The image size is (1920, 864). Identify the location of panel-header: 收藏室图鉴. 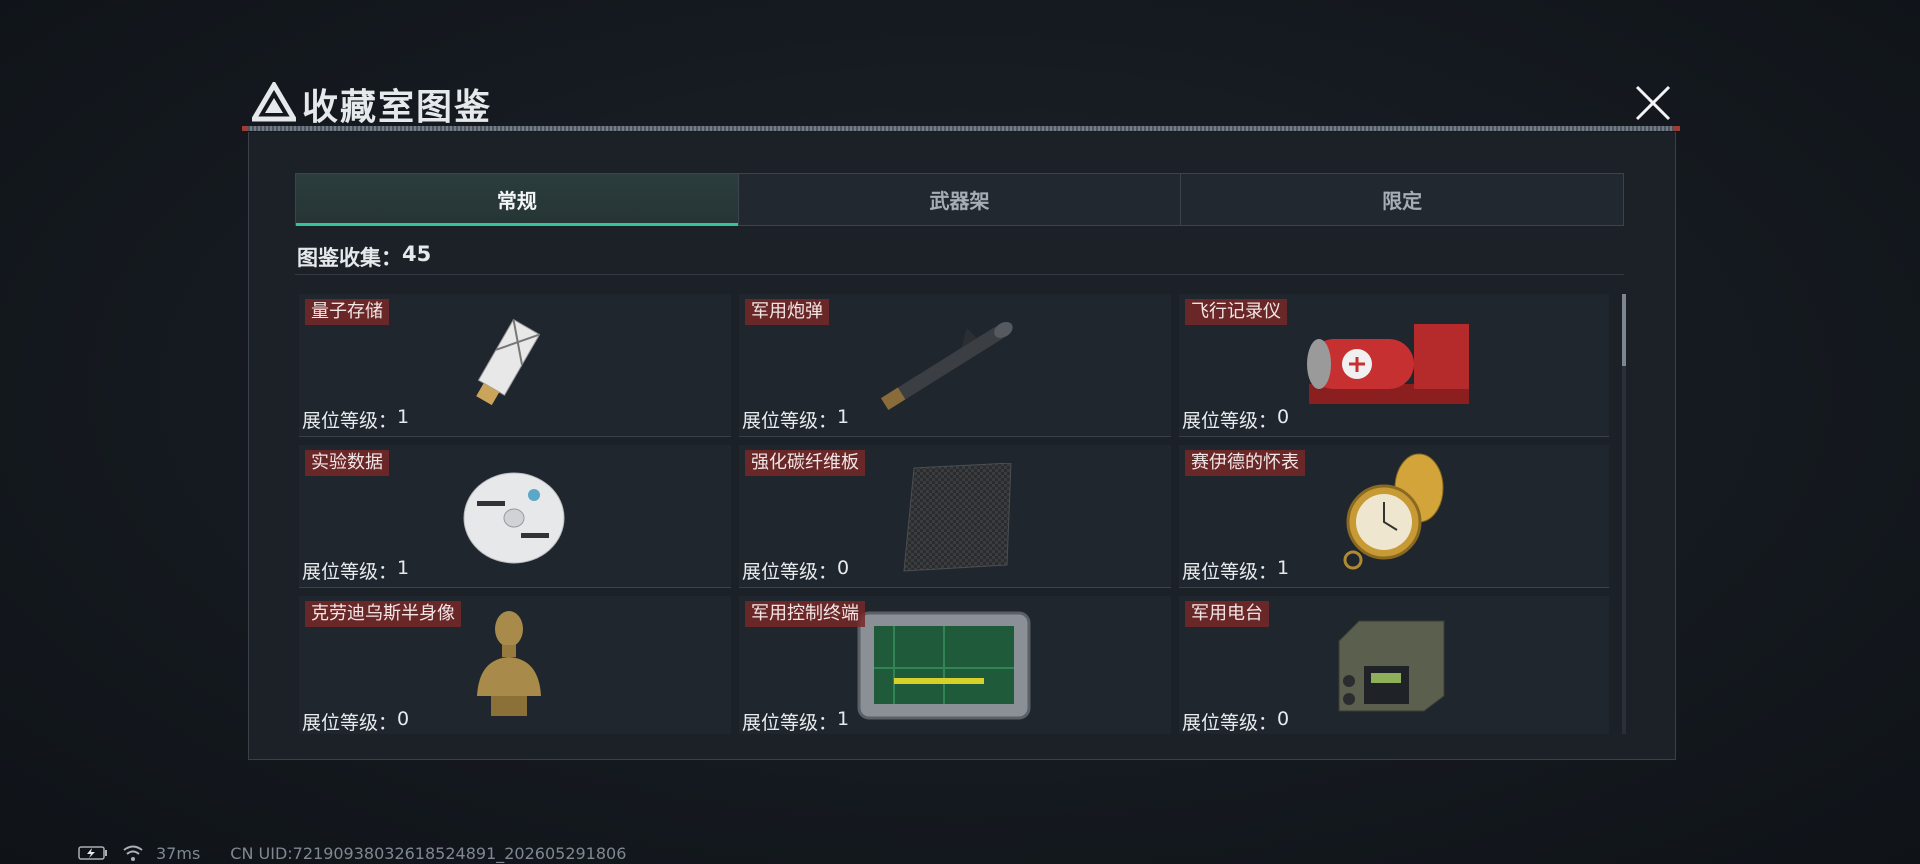
(961, 103).